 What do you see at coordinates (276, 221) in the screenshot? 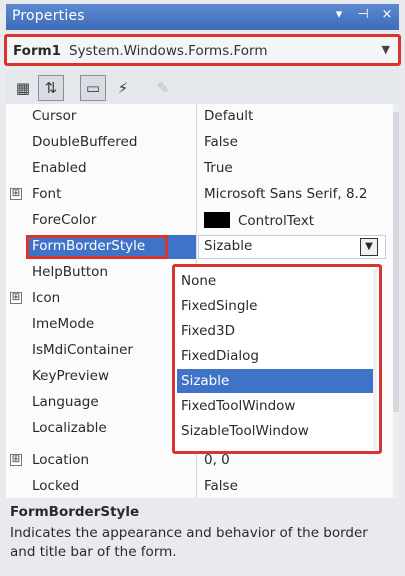
I see `color-name: ControlText` at bounding box center [276, 221].